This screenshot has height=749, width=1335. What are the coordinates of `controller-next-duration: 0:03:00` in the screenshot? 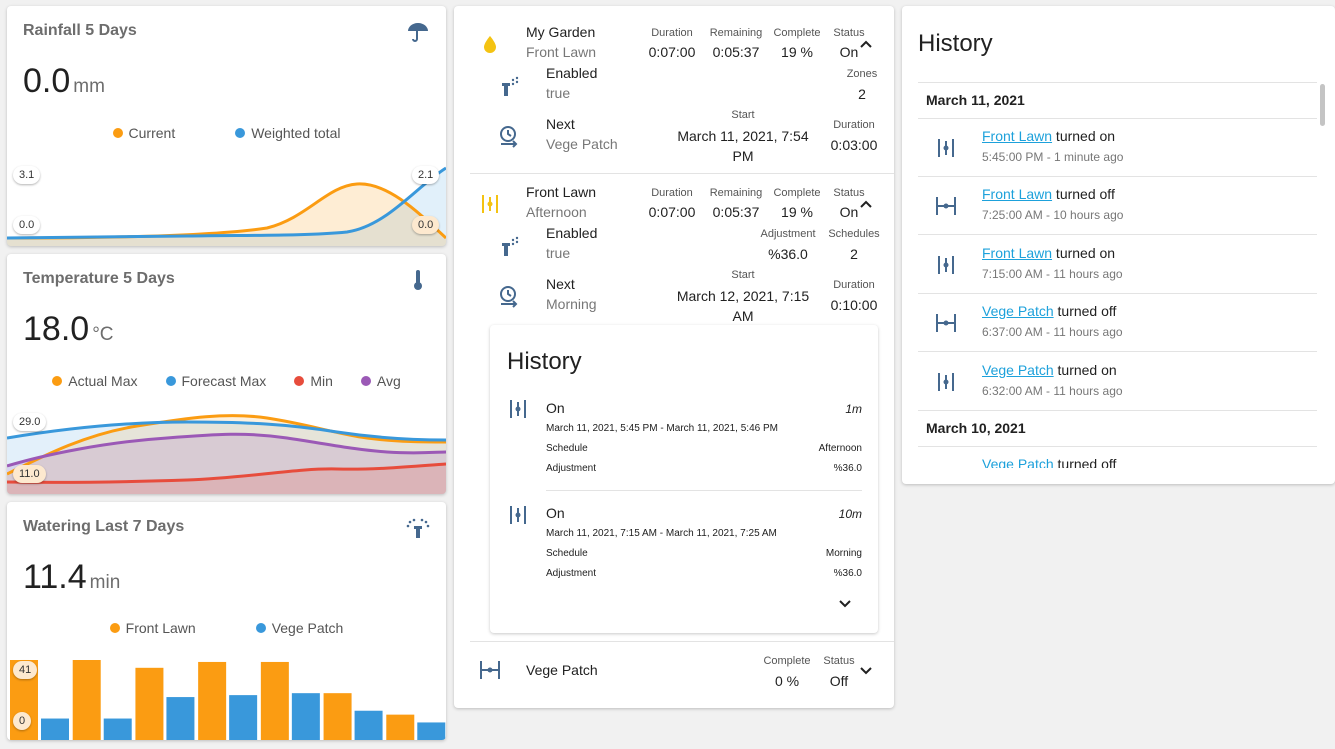 It's located at (854, 145).